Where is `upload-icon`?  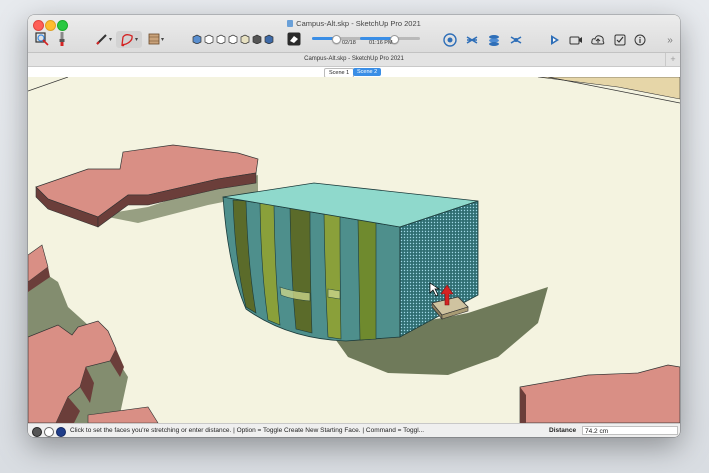
upload-icon is located at coordinates (598, 40).